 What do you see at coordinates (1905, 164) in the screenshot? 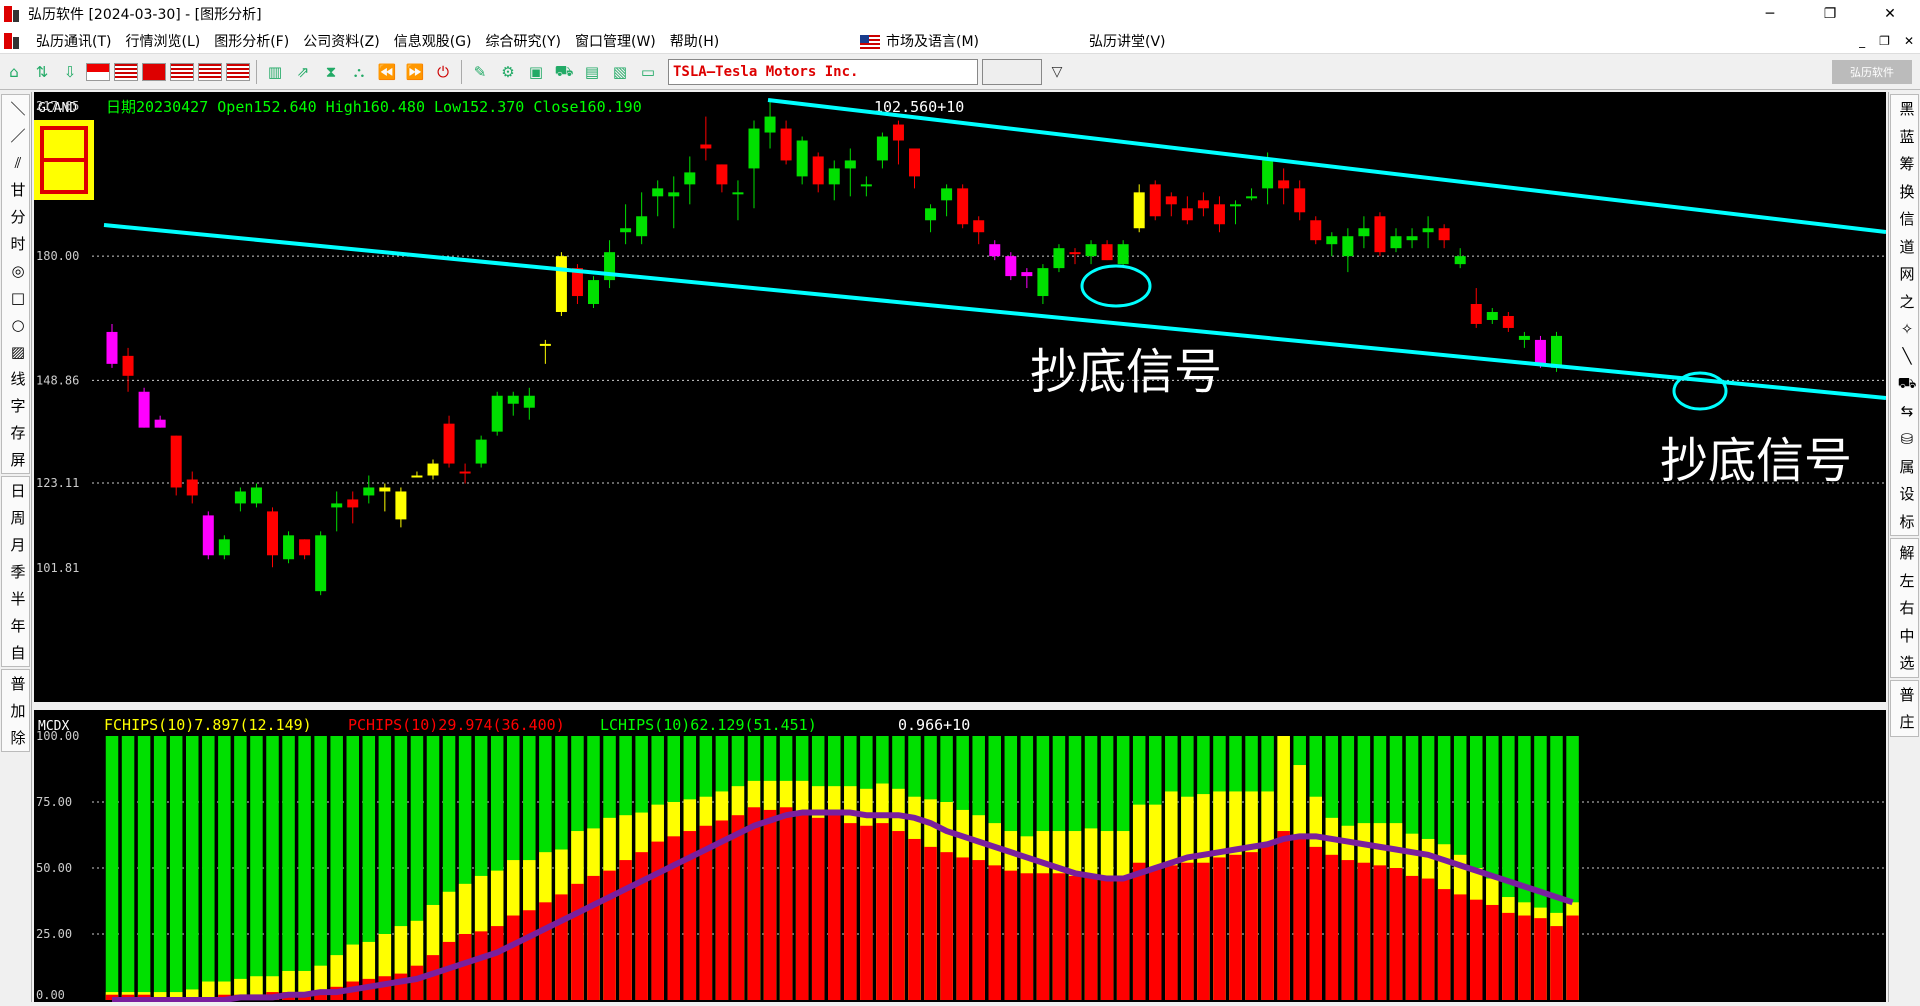
I see `right-indicator-tool-2: 筹` at bounding box center [1905, 164].